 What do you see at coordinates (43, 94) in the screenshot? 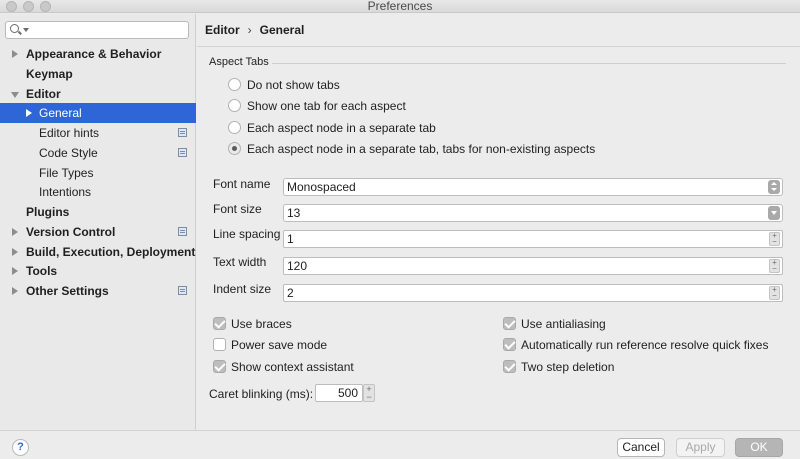
I see `sidebar-item-label: Editor` at bounding box center [43, 94].